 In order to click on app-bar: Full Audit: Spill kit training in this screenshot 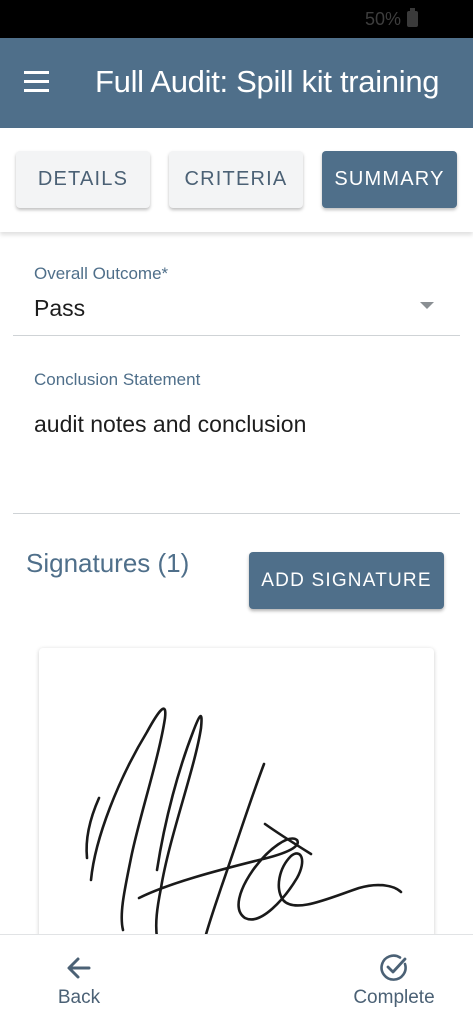, I will do `click(236, 83)`.